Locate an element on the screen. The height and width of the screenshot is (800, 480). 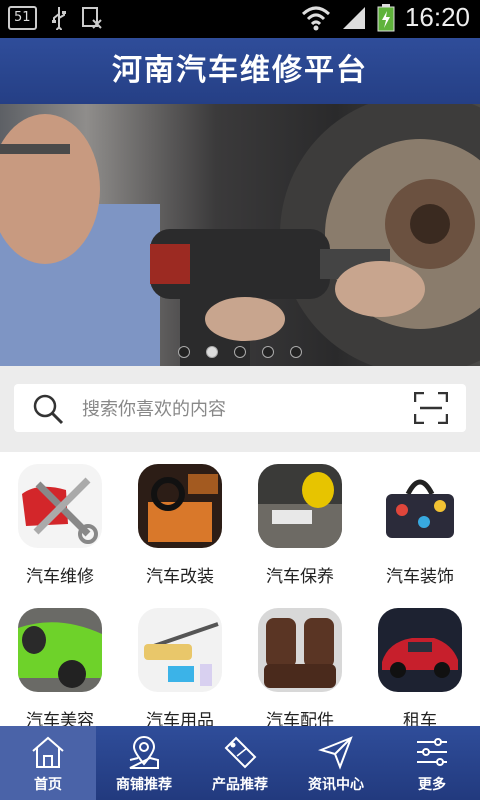
scan-icon is located at coordinates (431, 408).